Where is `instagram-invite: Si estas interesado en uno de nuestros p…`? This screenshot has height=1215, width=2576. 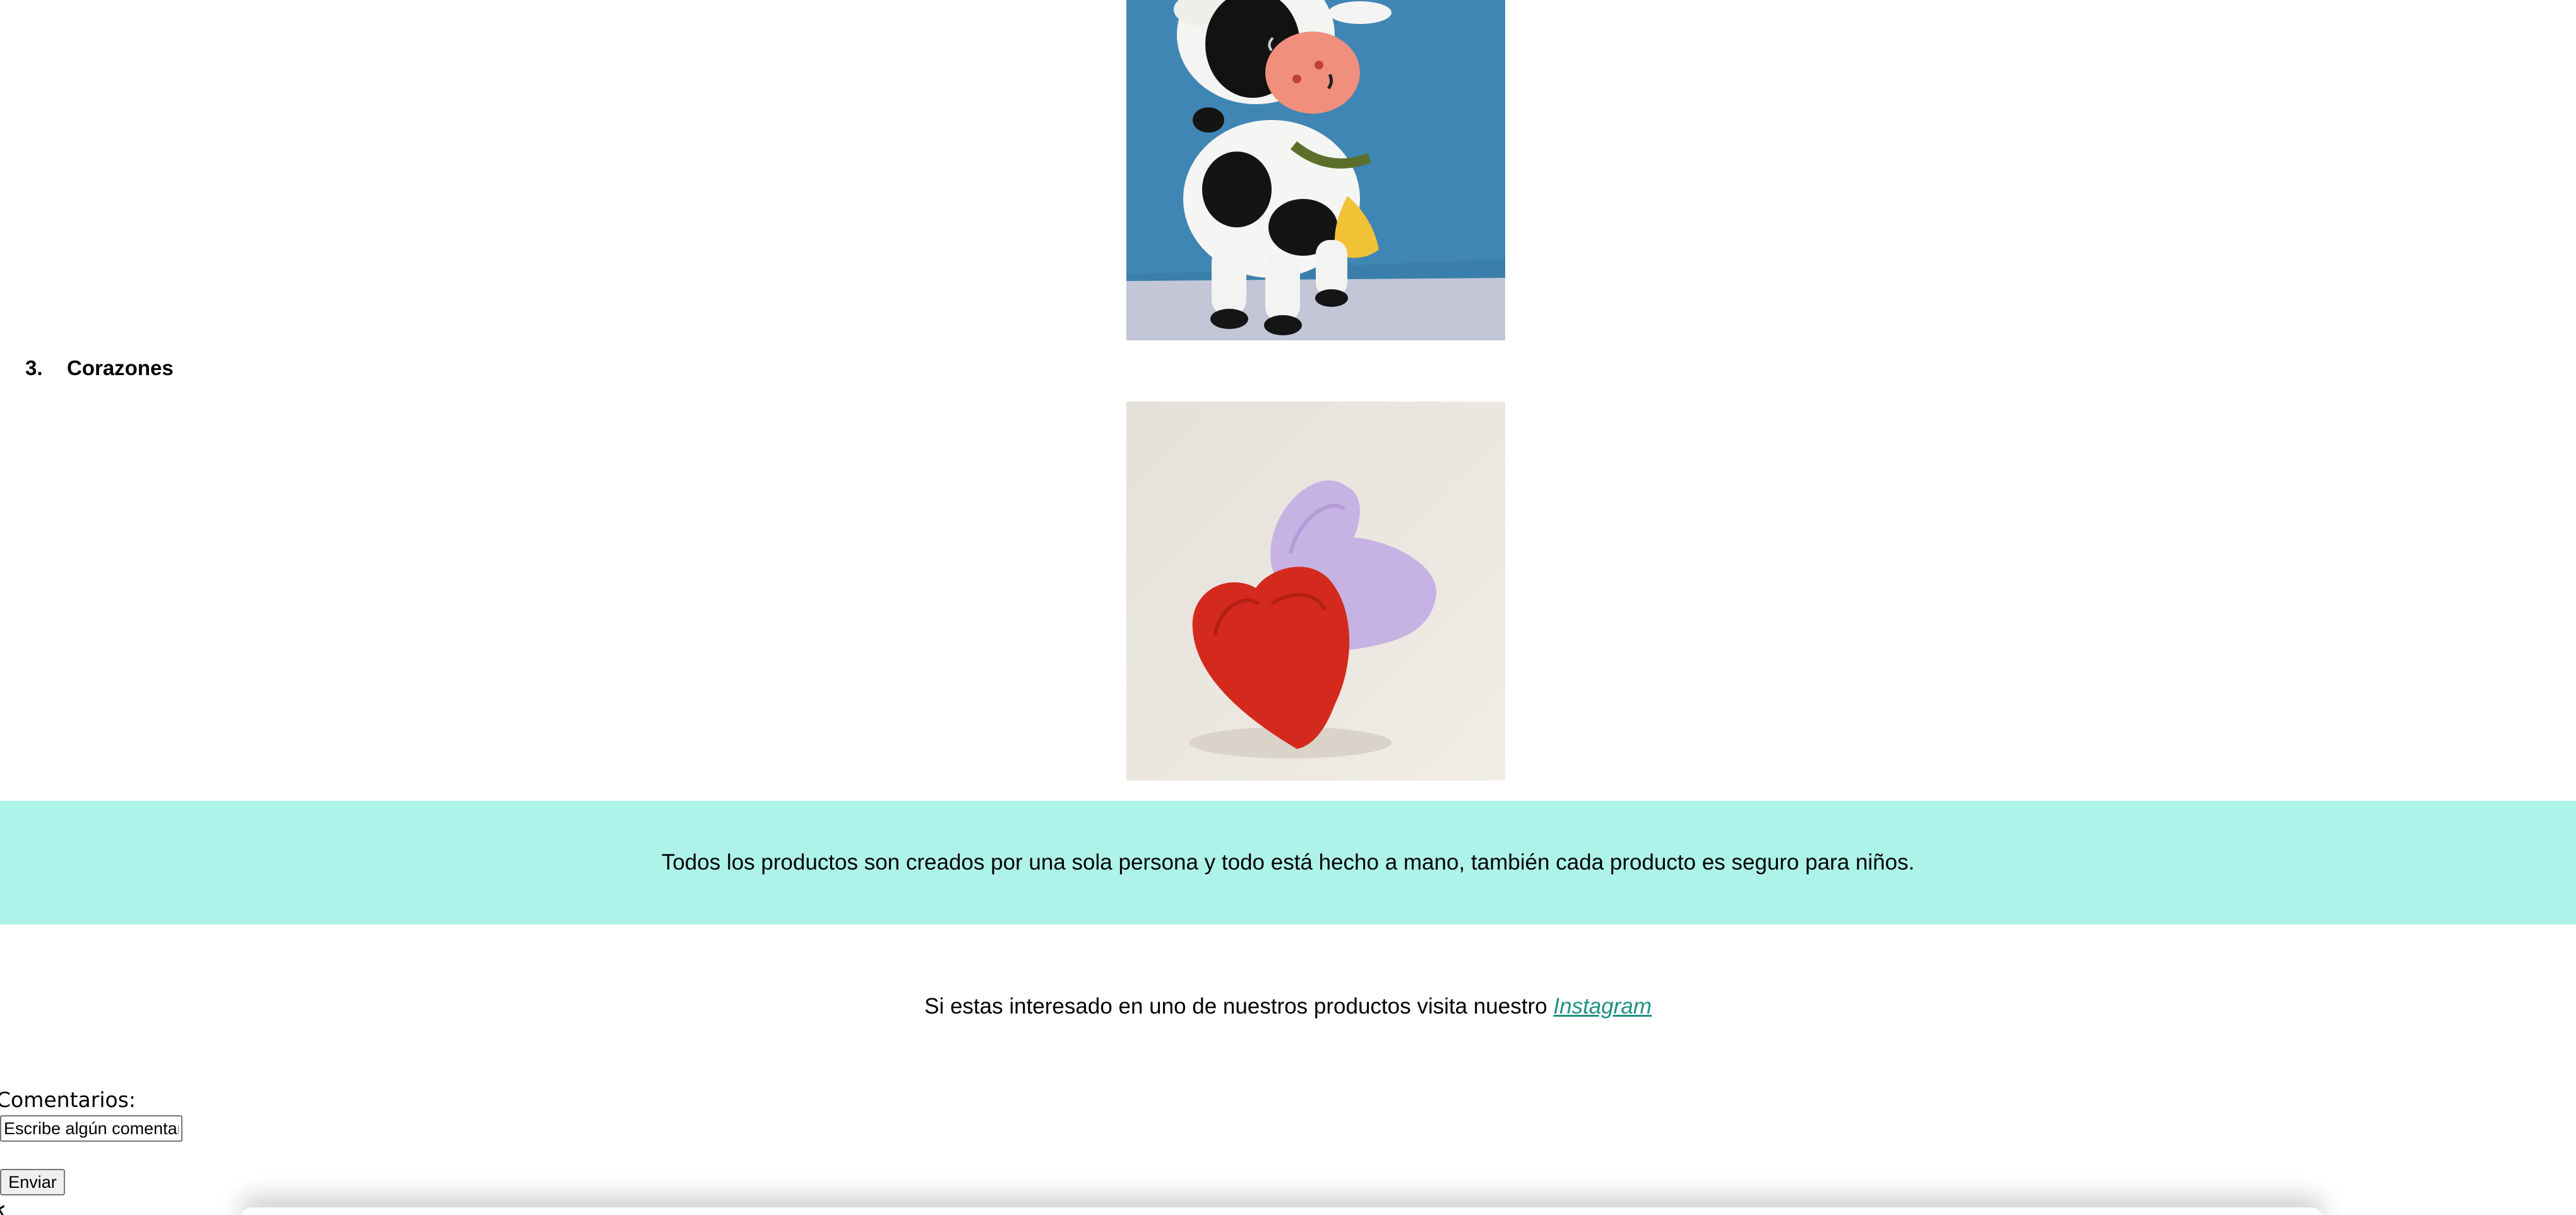 instagram-invite: Si estas interesado en uno de nuestros p… is located at coordinates (1288, 1006).